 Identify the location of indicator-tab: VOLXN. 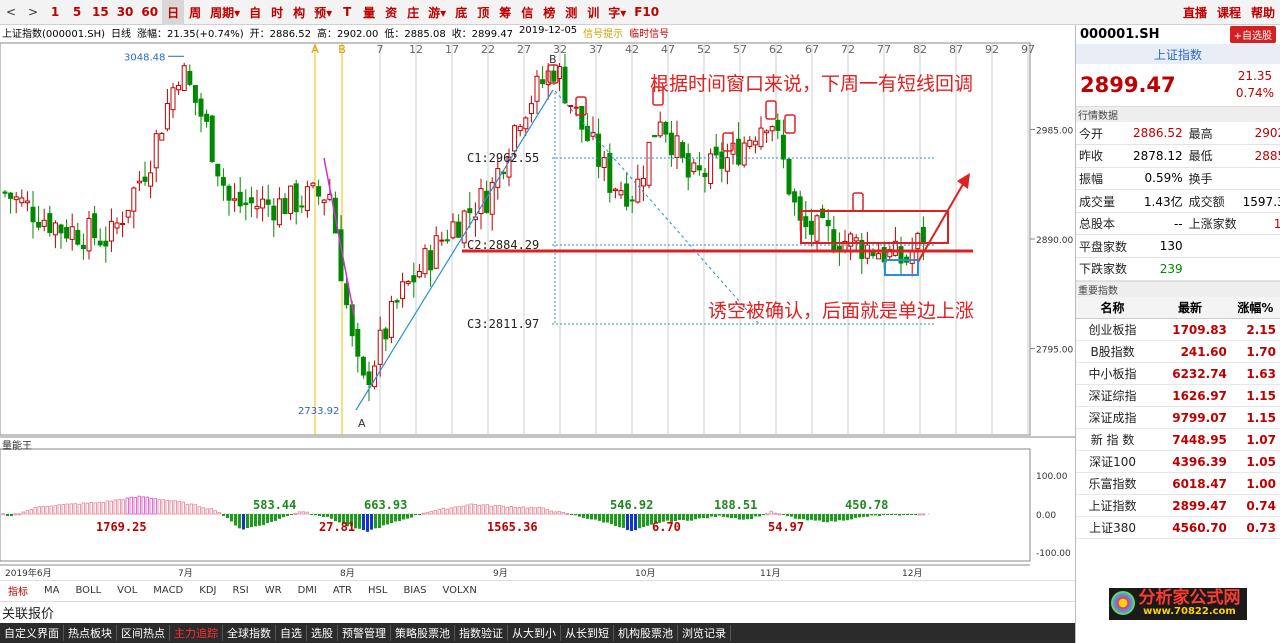
(459, 590).